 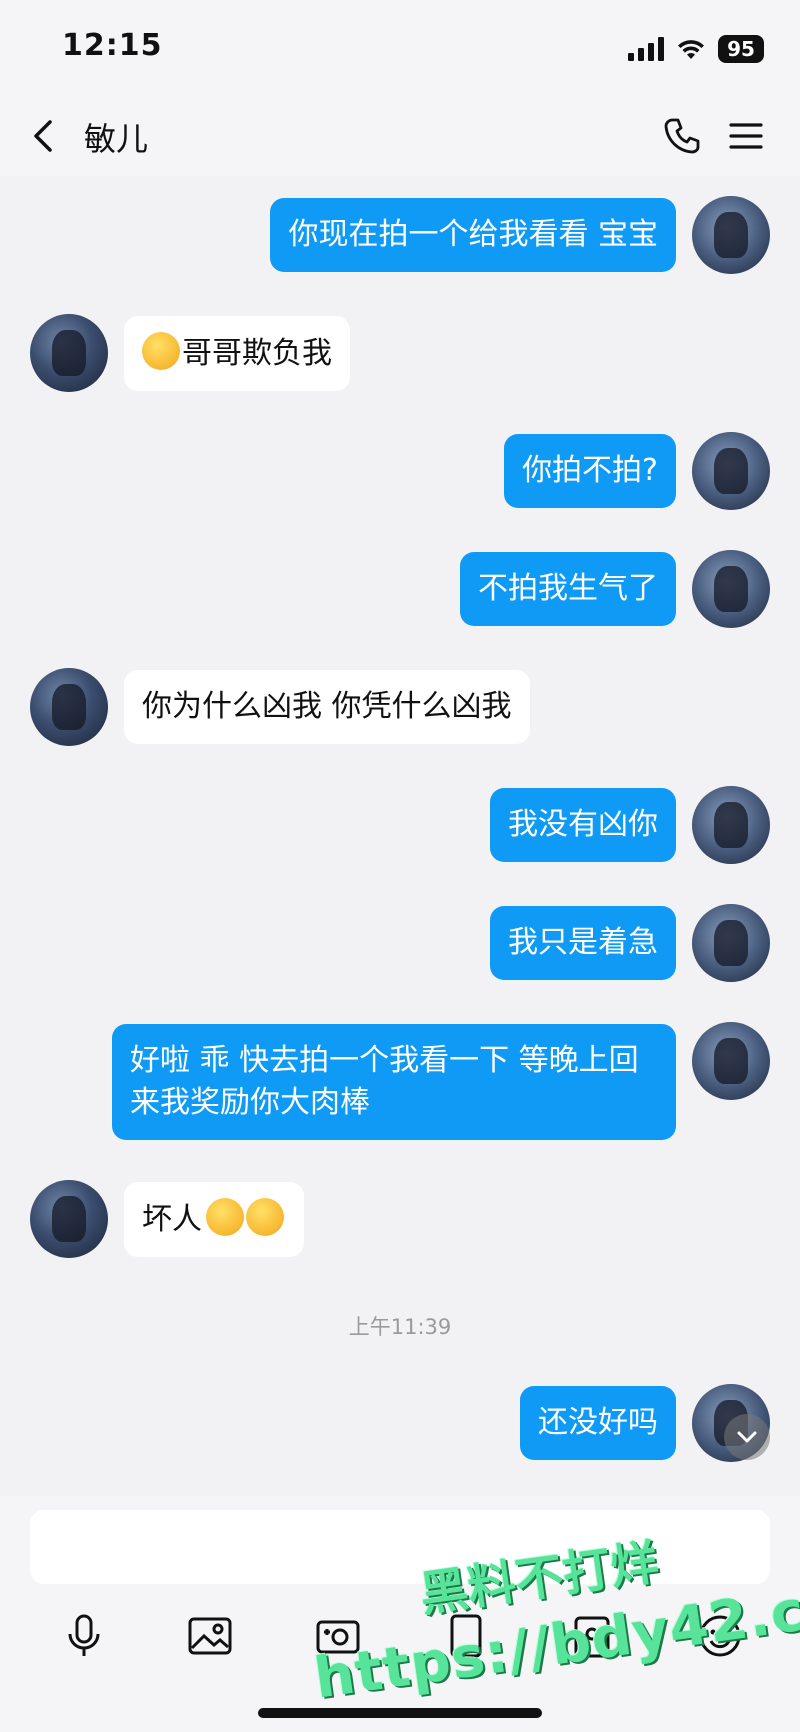 What do you see at coordinates (568, 589) in the screenshot?
I see `message-bubble: 不拍我生气了` at bounding box center [568, 589].